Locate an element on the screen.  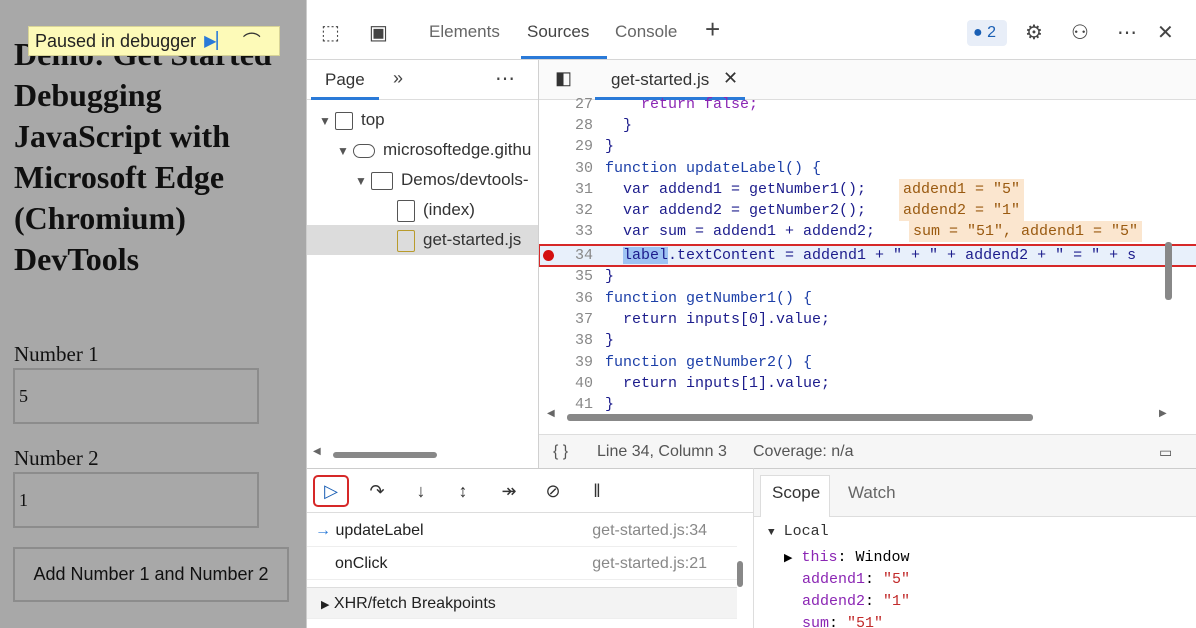
xhr-breakpoints-section: ▶ XHR/fetch Breakpoints is located at coordinates (522, 603).